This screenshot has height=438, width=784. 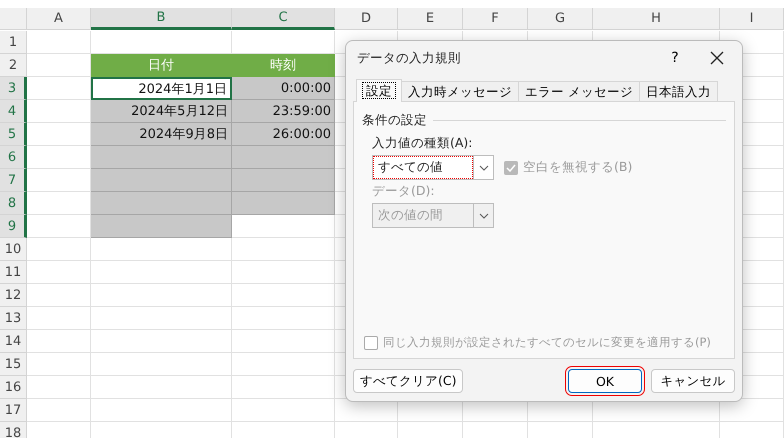 What do you see at coordinates (13, 364) in the screenshot?
I see `row-header: 15` at bounding box center [13, 364].